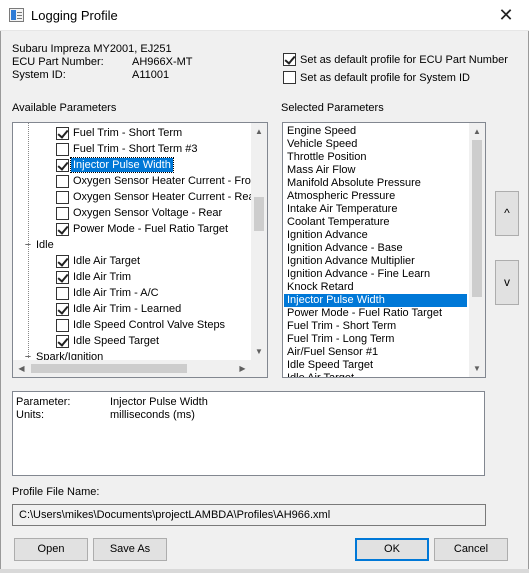 This screenshot has width=529, height=573. What do you see at coordinates (58, 62) in the screenshot?
I see `ecu-part-label: ECU Part Number:` at bounding box center [58, 62].